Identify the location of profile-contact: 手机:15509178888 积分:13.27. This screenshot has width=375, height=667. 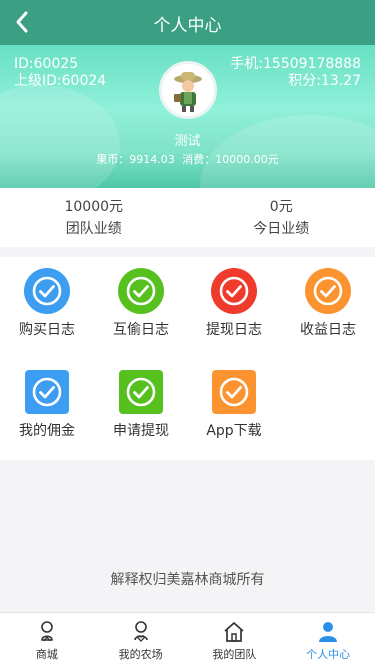
(295, 73).